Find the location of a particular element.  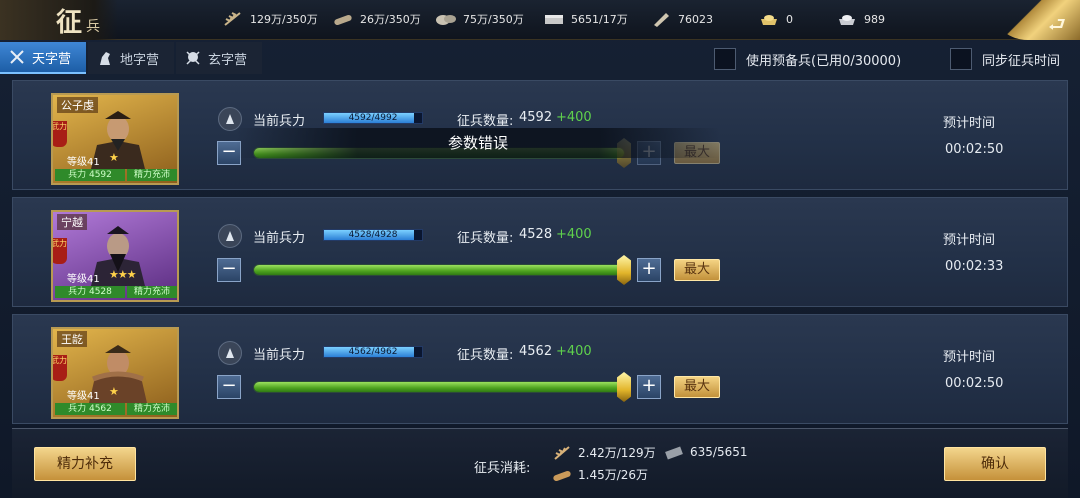

tab-label: 地字营 is located at coordinates (140, 60).